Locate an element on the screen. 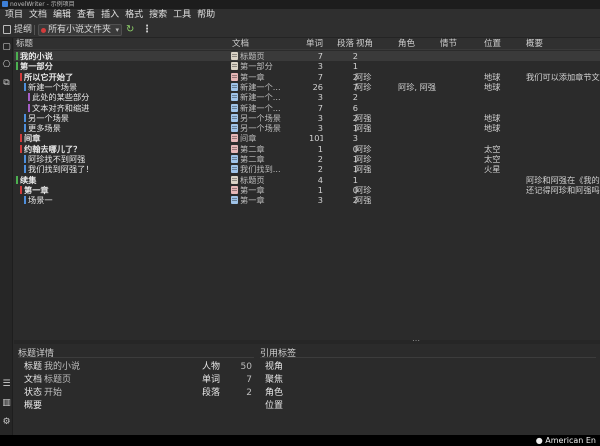 The image size is (600, 446). statistics-icon: ▥ is located at coordinates (6, 403).